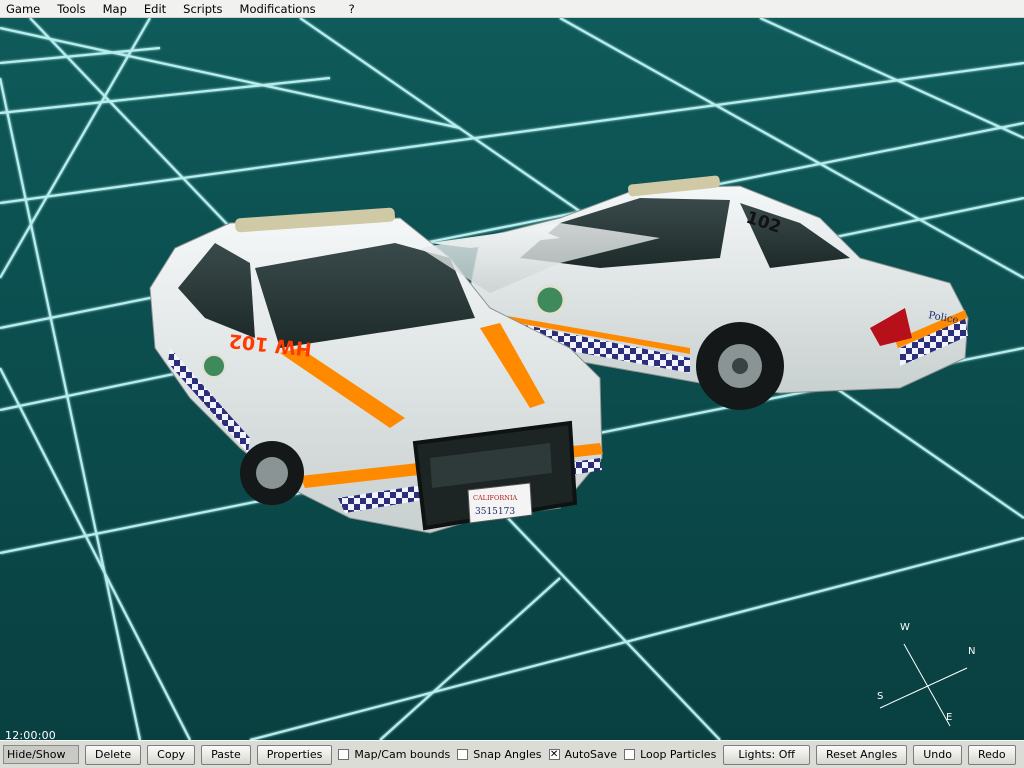 Image resolution: width=1024 pixels, height=768 pixels. Describe the element at coordinates (171, 754) in the screenshot. I see `copy-button: Copy` at that location.